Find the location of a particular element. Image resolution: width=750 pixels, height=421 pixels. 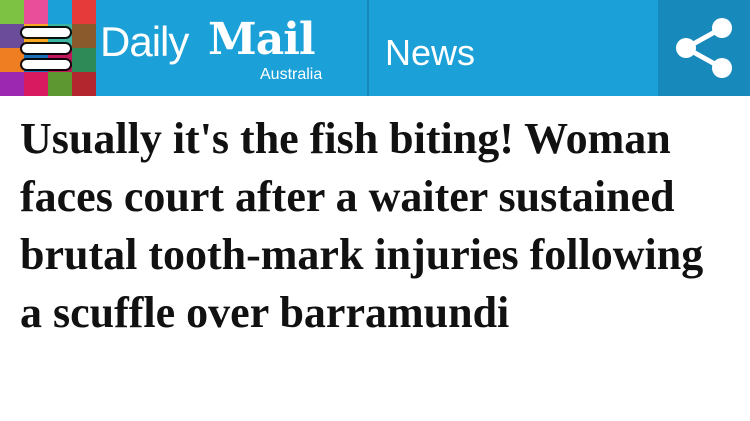

logo-edition-text: Australia is located at coordinates (291, 74).